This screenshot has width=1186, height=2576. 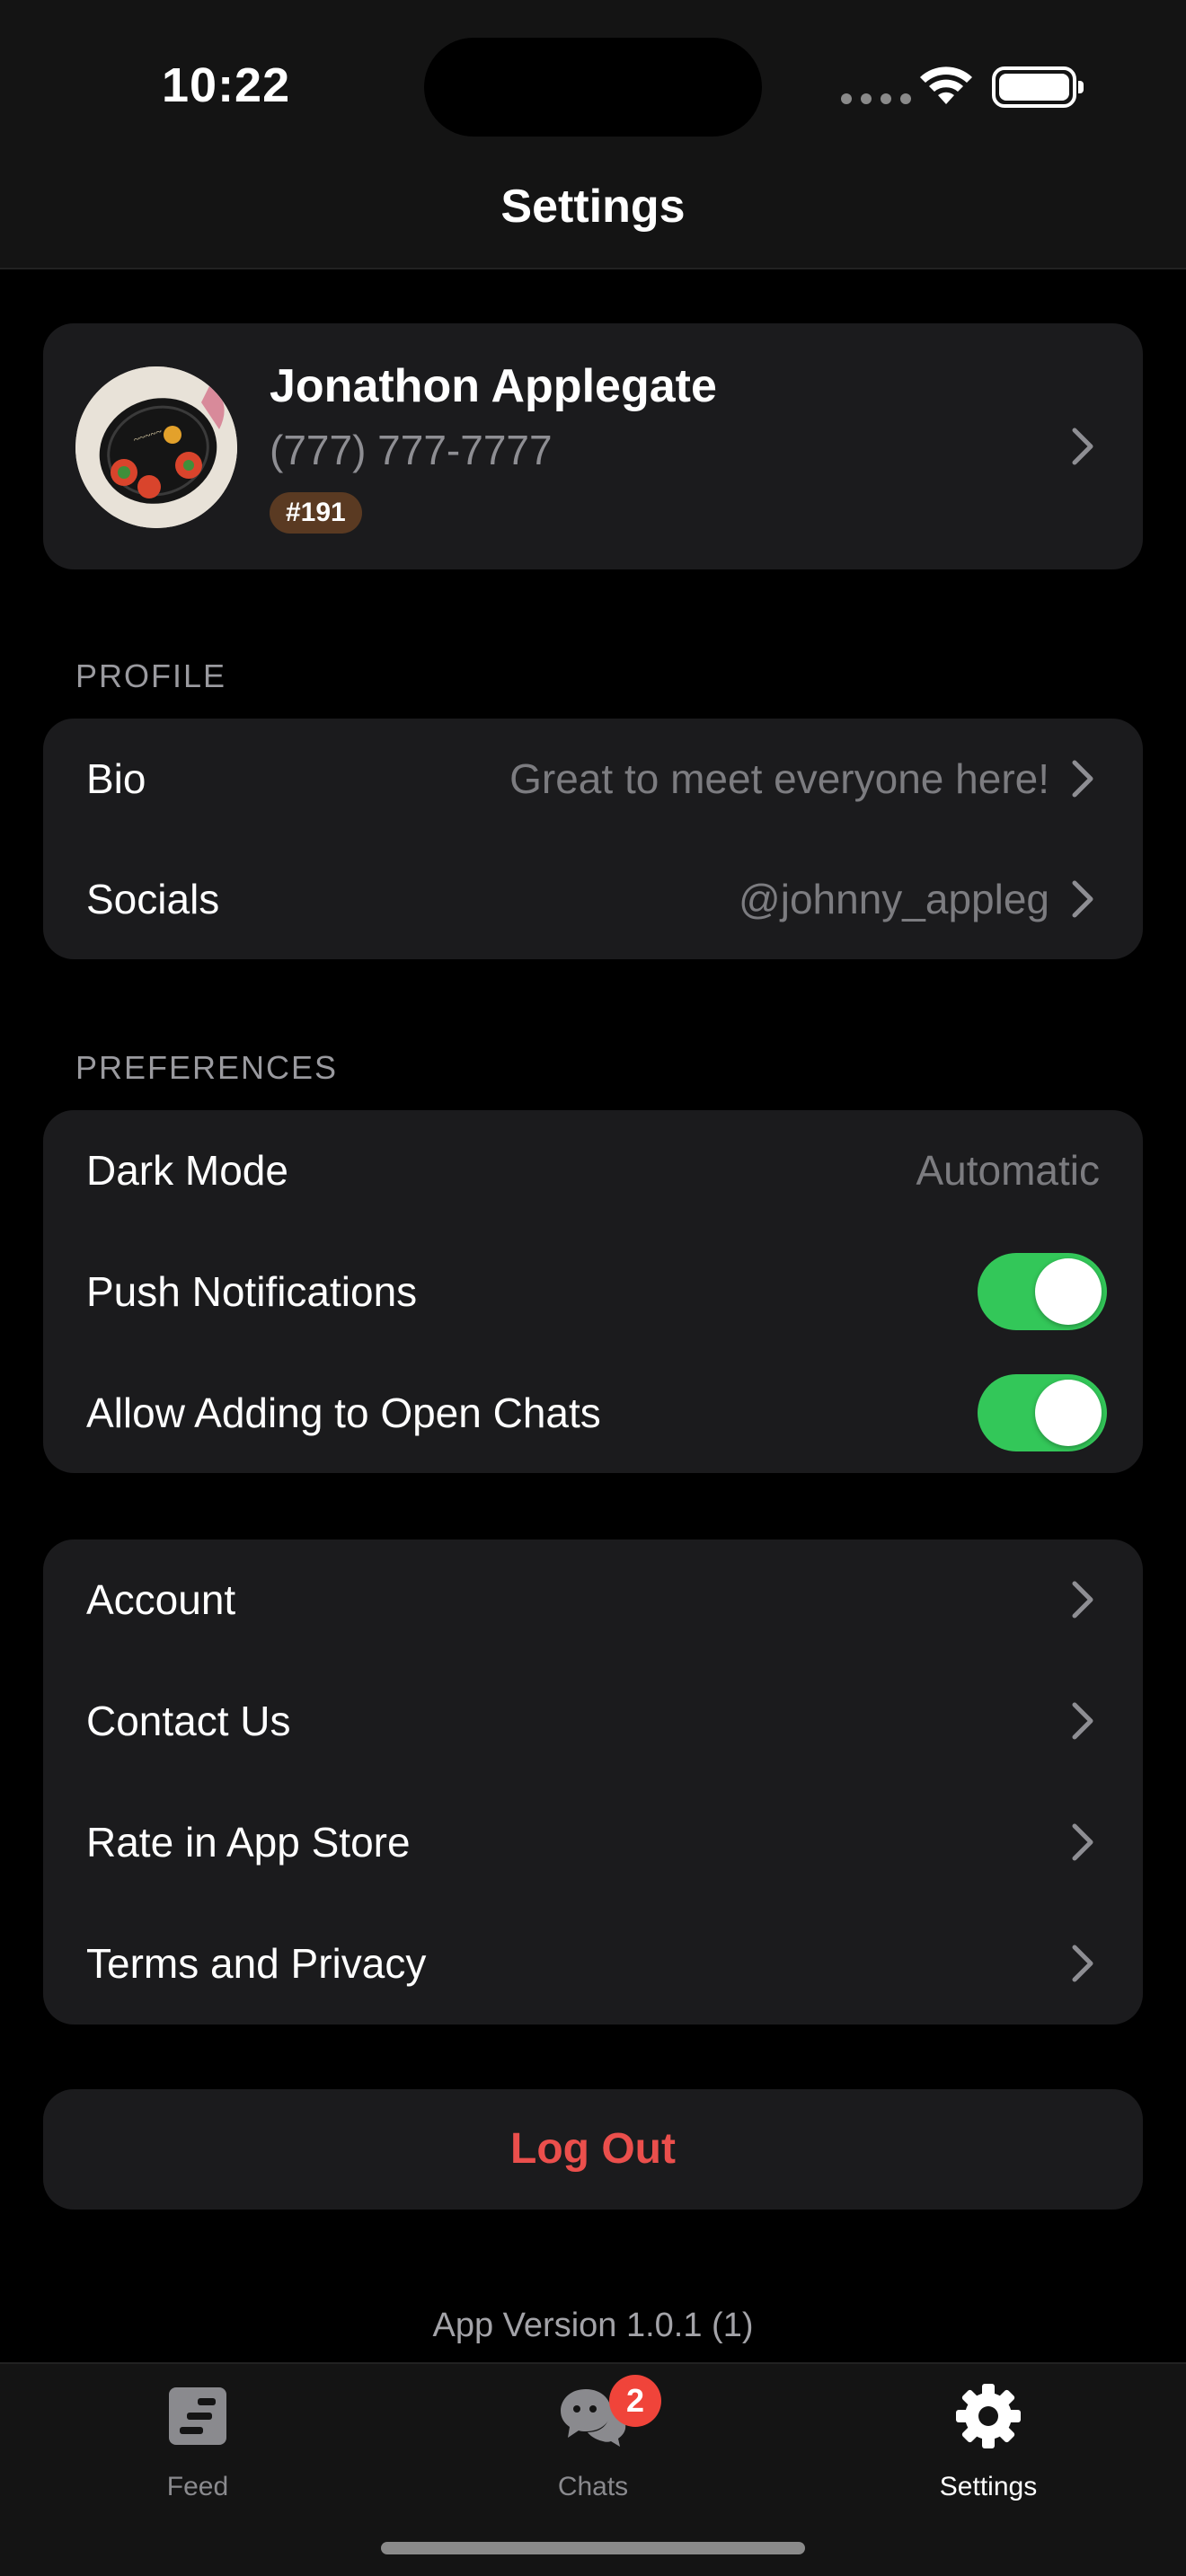 What do you see at coordinates (188, 1721) in the screenshot?
I see `row-label: Contact Us` at bounding box center [188, 1721].